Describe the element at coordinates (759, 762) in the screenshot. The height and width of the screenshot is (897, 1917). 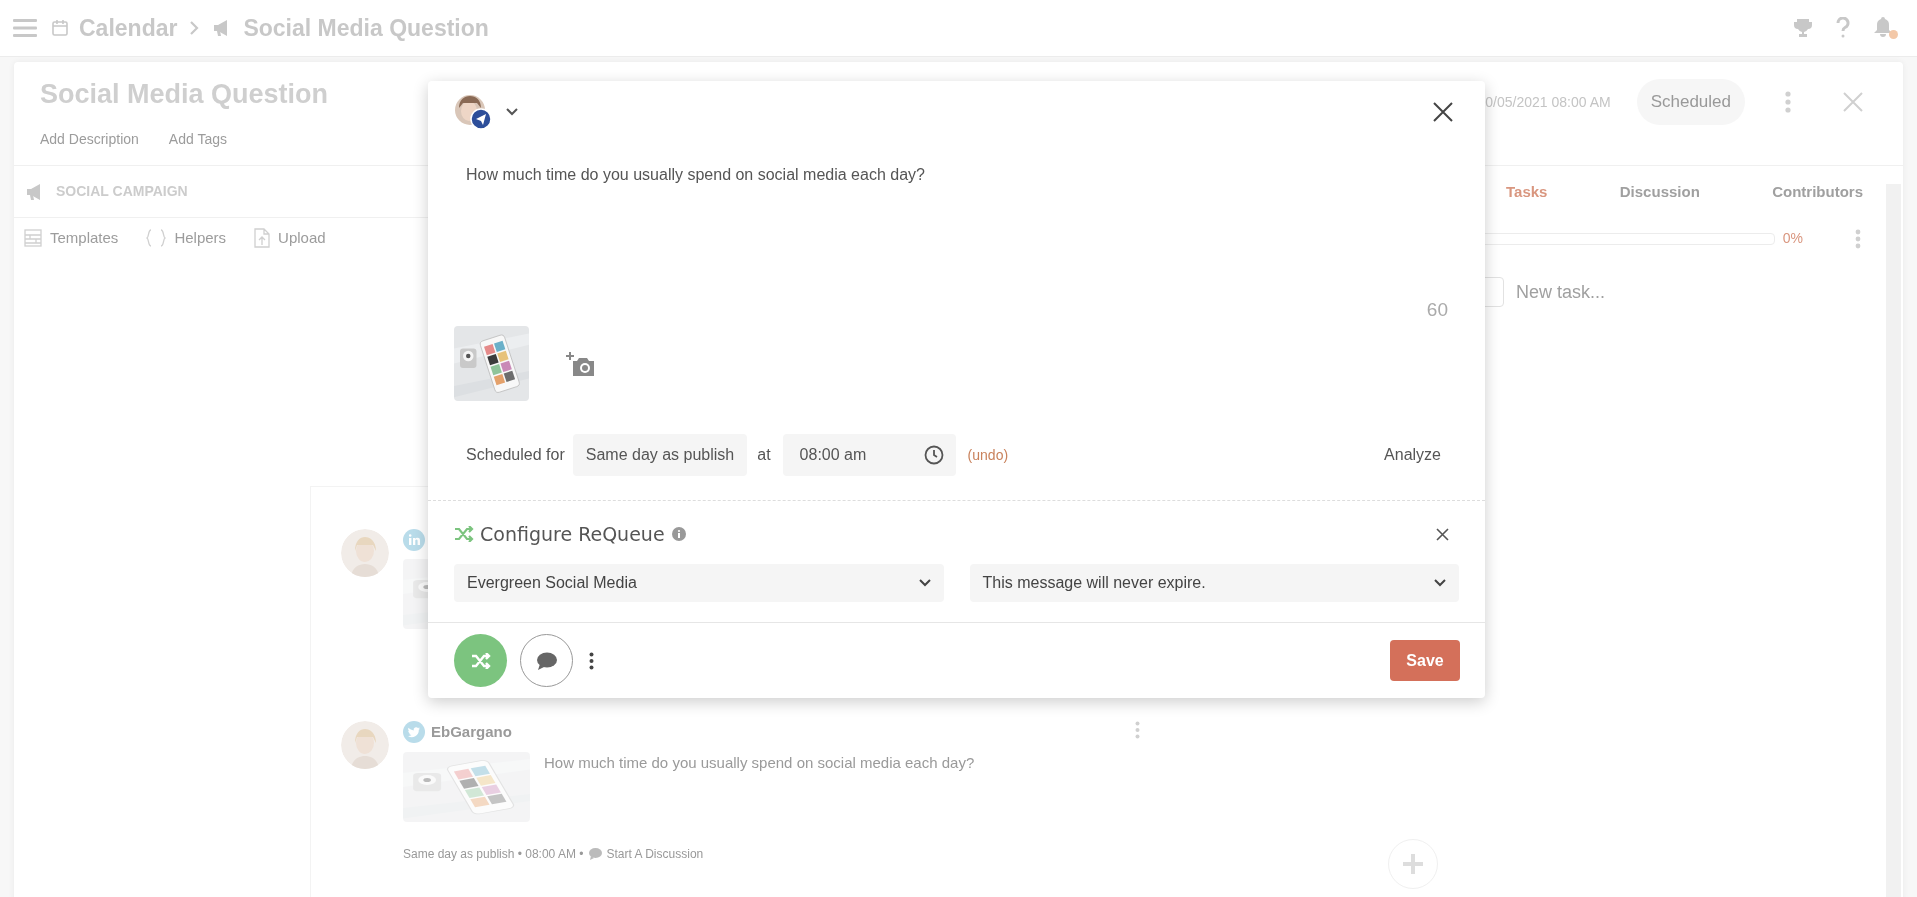
I see `post-text: How much time do you usually spend on social media each day?` at that location.